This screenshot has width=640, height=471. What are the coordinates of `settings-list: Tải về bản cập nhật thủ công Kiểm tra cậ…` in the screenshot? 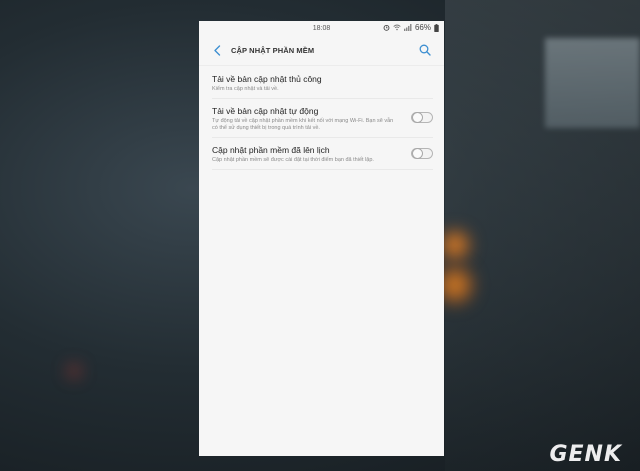 It's located at (321, 118).